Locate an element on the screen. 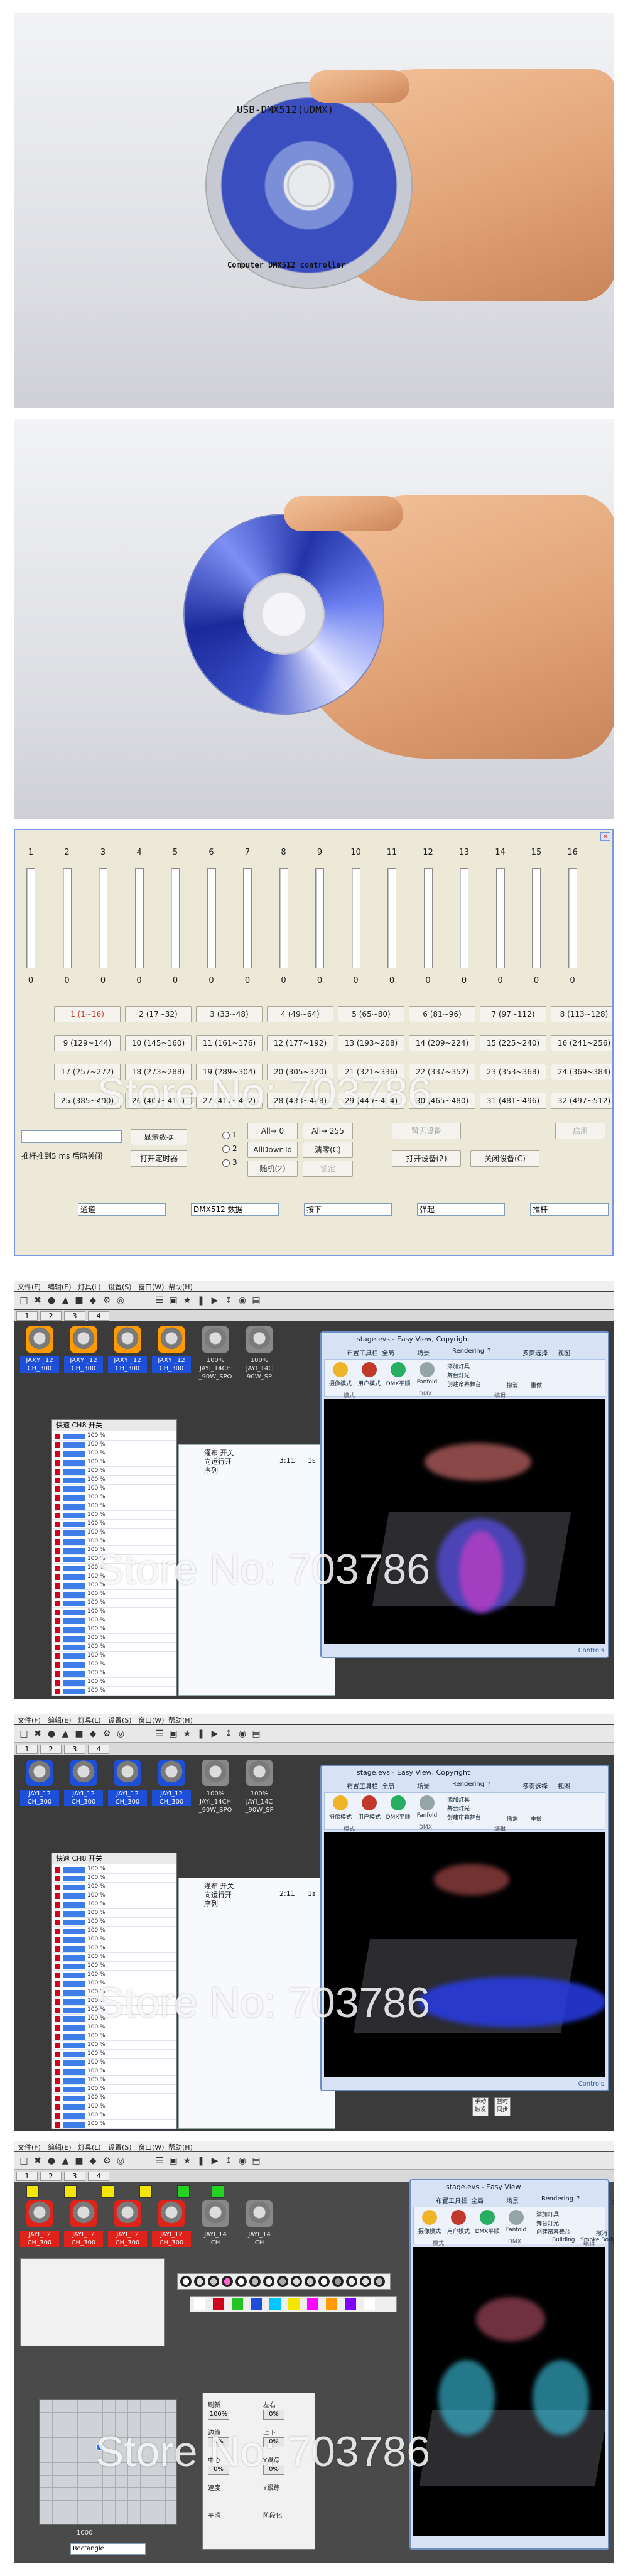 The image size is (628, 2576). ribbon-tab: ? is located at coordinates (488, 1351).